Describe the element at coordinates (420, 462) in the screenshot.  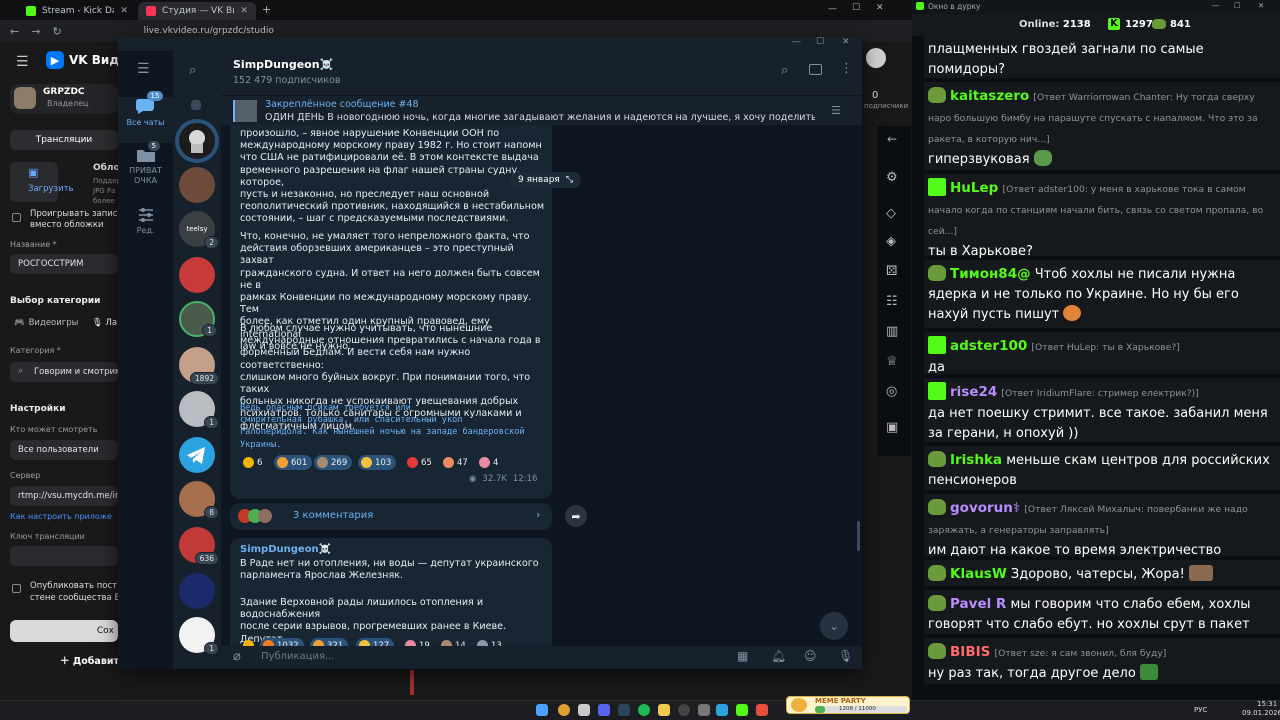
I see `reaction-heart: 65` at that location.